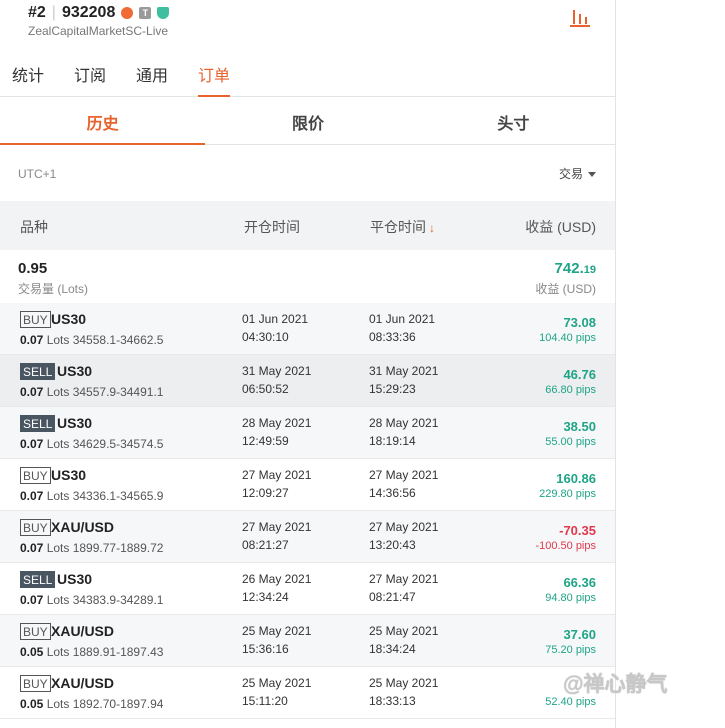  What do you see at coordinates (152, 72) in the screenshot?
I see `tab-general: 通用` at bounding box center [152, 72].